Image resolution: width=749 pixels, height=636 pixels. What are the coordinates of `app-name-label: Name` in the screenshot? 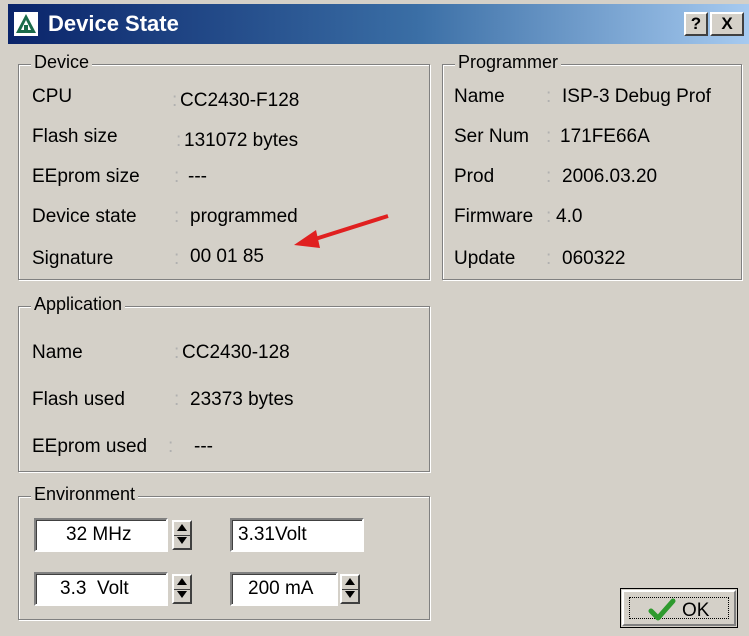 It's located at (57, 352).